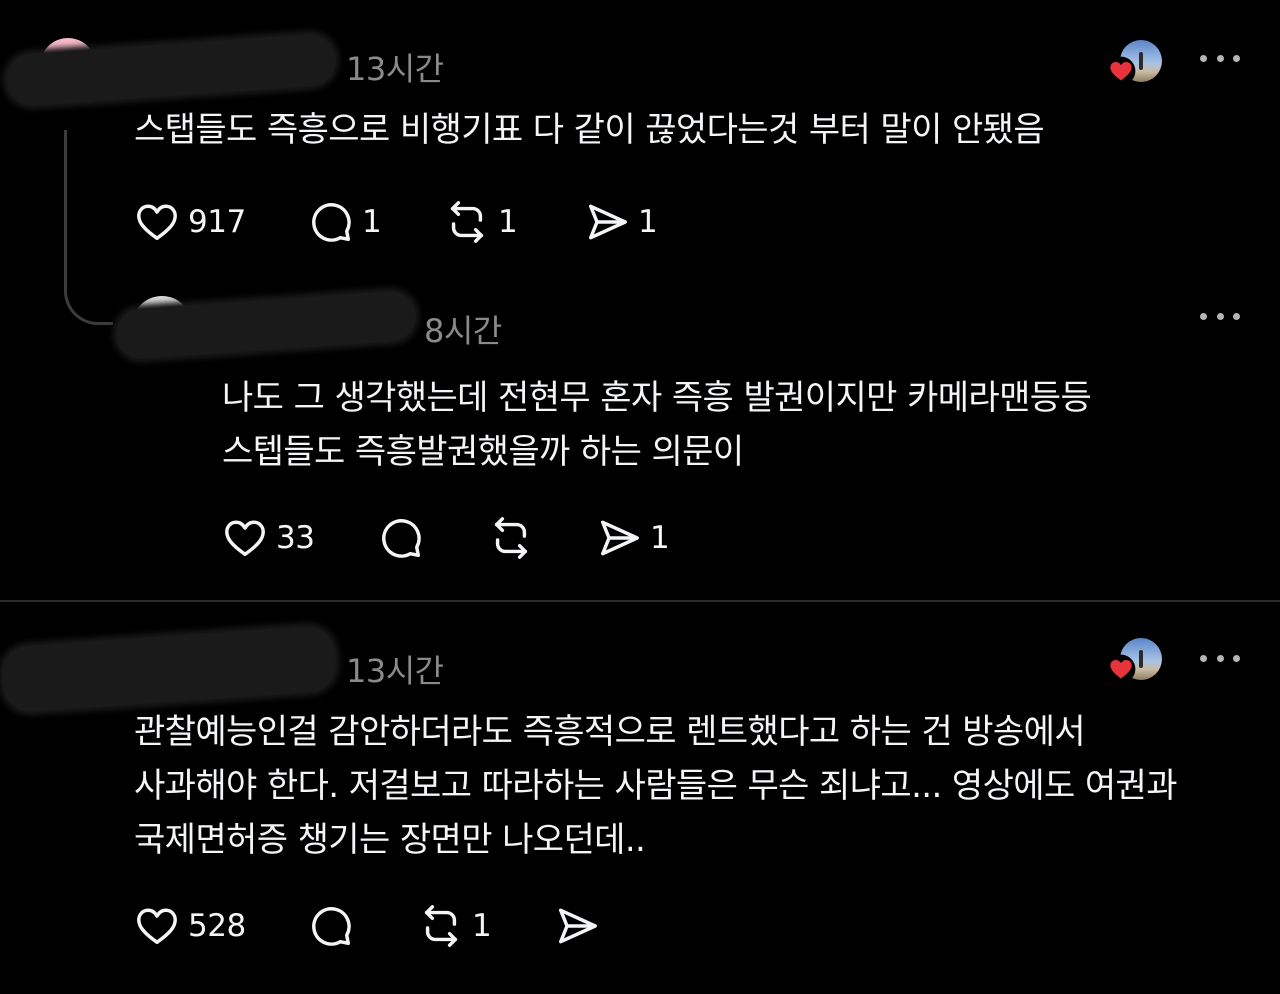  I want to click on repost-icon, so click(441, 926).